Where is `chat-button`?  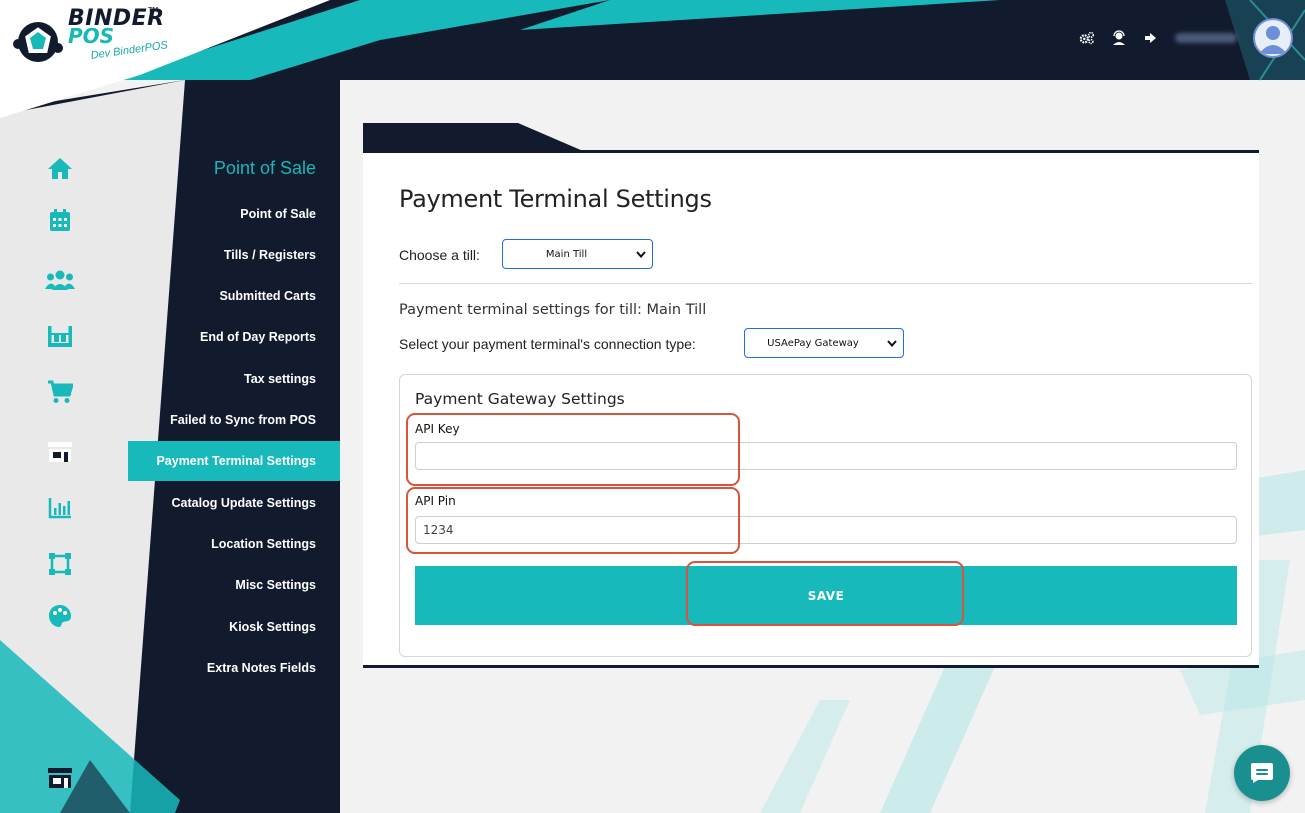
chat-button is located at coordinates (1262, 773).